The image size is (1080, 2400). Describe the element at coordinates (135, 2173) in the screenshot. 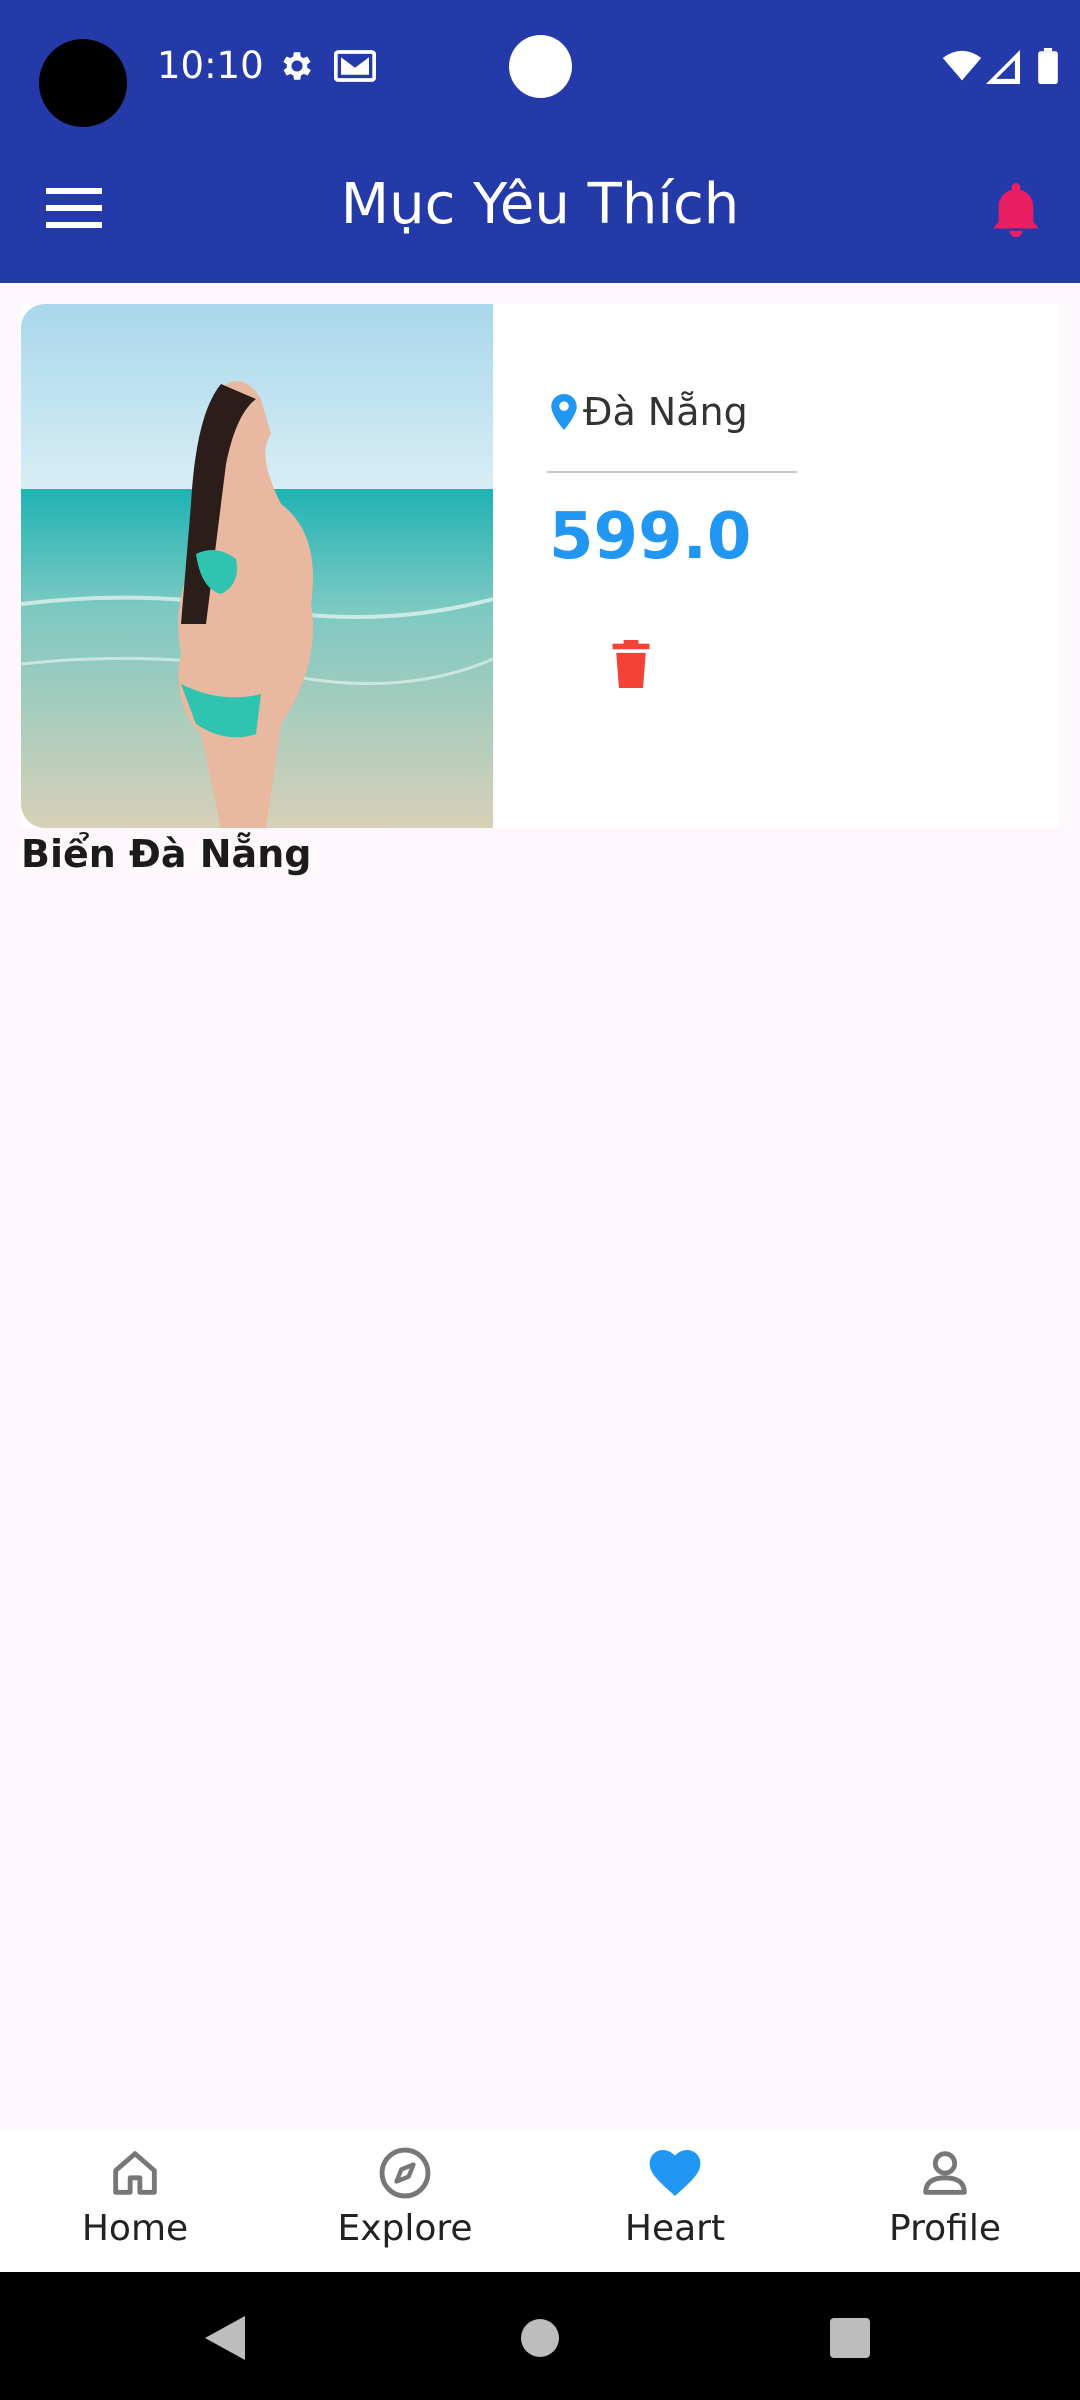

I see `home-icon` at that location.